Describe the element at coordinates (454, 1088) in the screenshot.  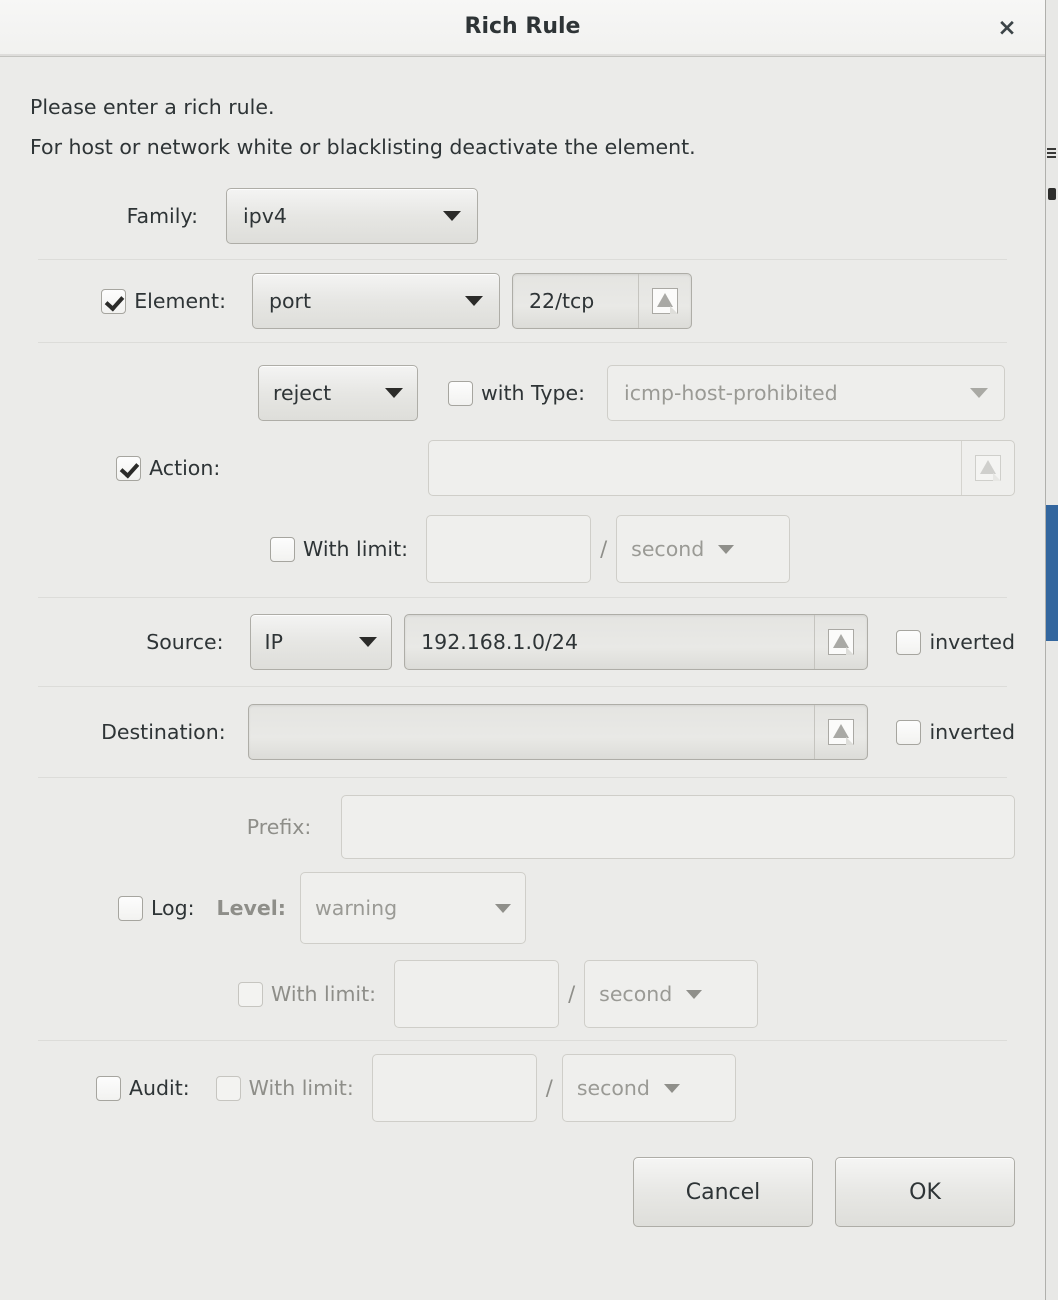
I see `audit-limit-input` at that location.